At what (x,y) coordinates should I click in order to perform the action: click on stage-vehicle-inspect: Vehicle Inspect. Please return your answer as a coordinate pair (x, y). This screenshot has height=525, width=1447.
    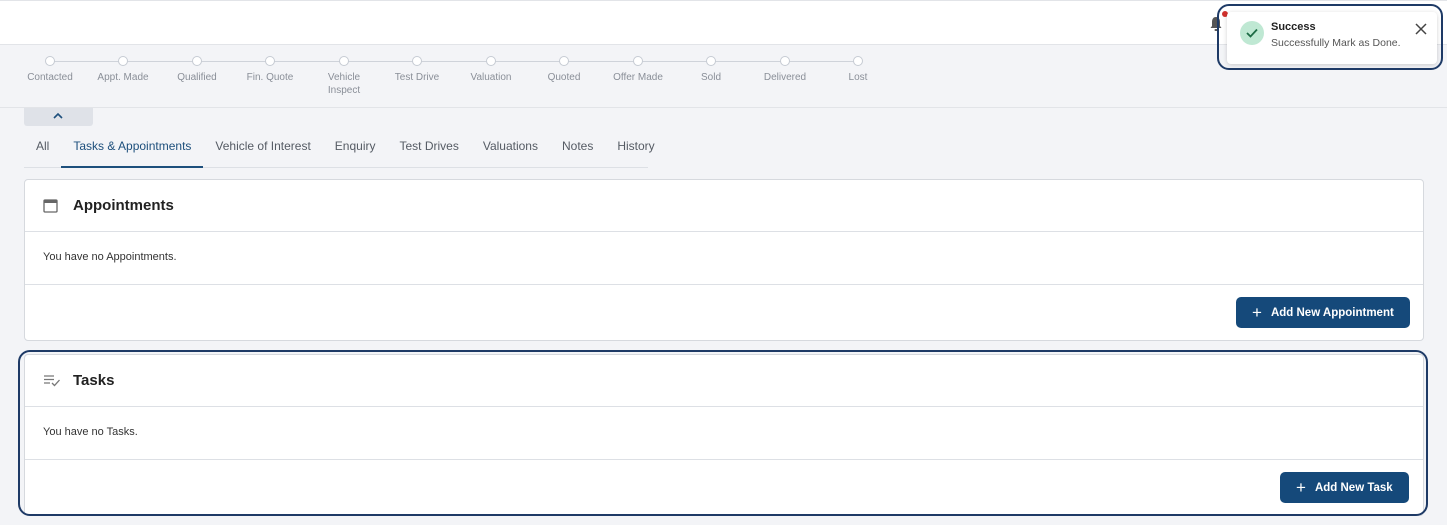
    Looking at the image, I should click on (344, 76).